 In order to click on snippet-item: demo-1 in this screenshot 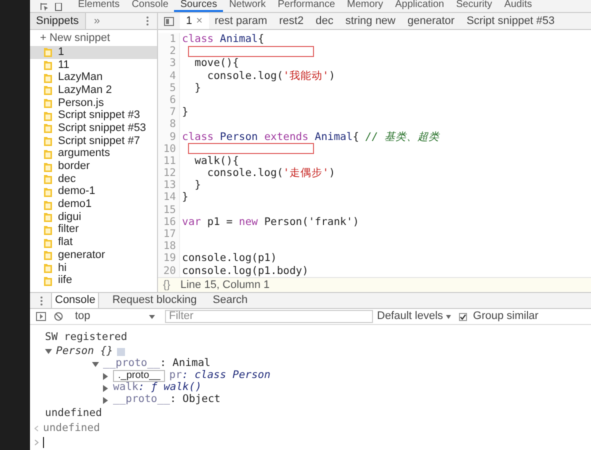, I will do `click(93, 192)`.